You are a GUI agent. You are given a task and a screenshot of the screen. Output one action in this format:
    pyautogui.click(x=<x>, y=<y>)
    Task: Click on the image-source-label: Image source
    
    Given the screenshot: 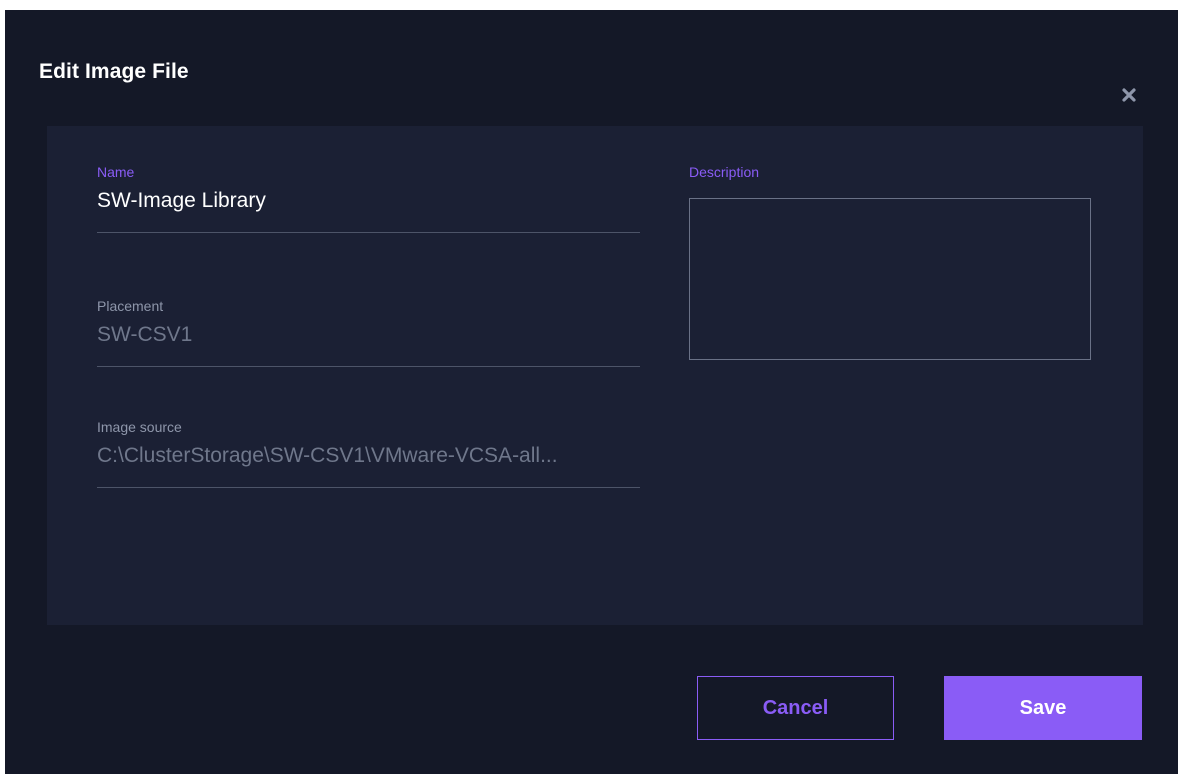 What is the action you would take?
    pyautogui.click(x=139, y=427)
    